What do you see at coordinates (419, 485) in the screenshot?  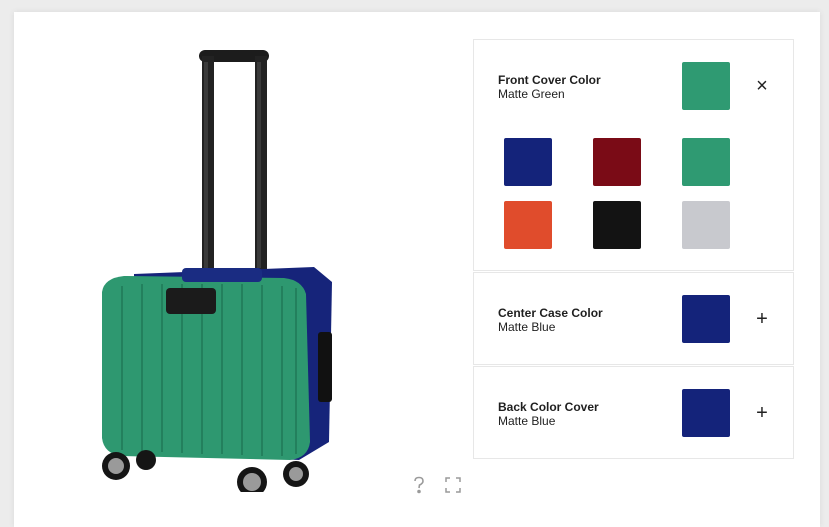 I see `help-icon` at bounding box center [419, 485].